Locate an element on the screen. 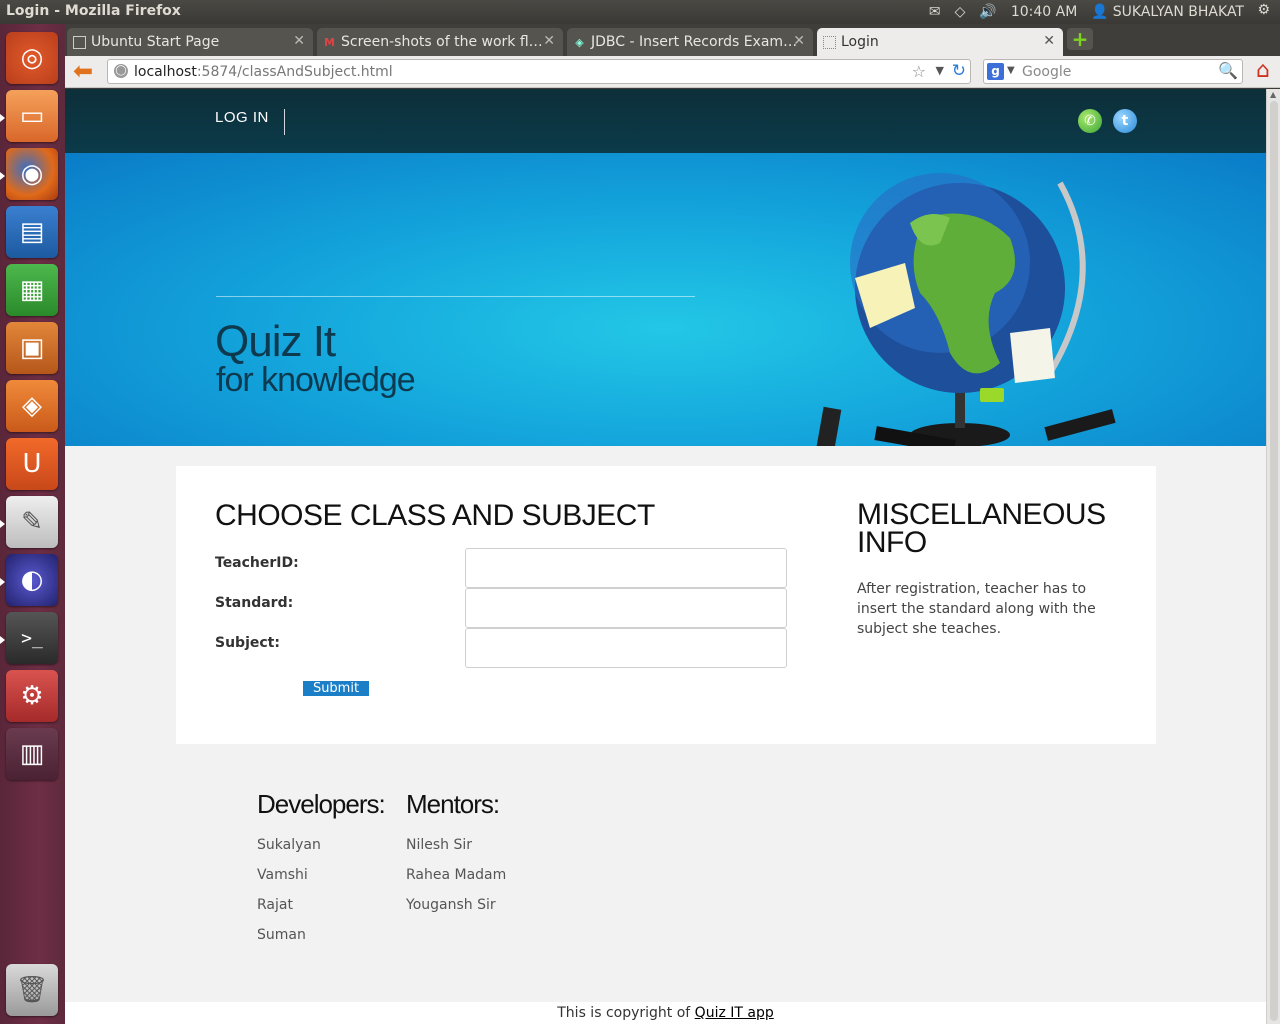  software-center-icon: ◈ is located at coordinates (32, 406).